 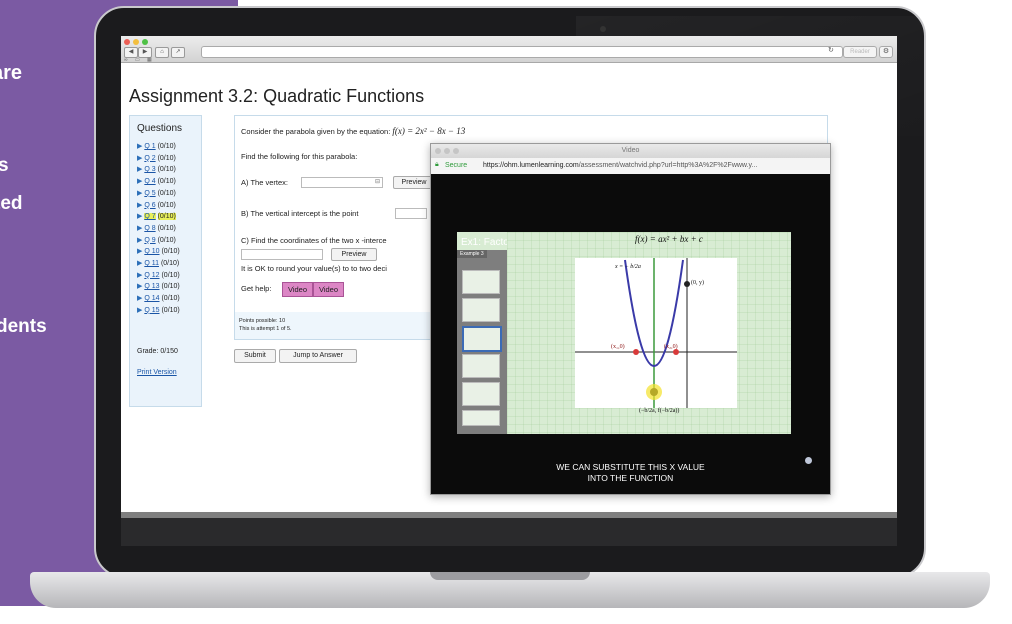 What do you see at coordinates (149, 169) in the screenshot?
I see `question-link: Q 3` at bounding box center [149, 169].